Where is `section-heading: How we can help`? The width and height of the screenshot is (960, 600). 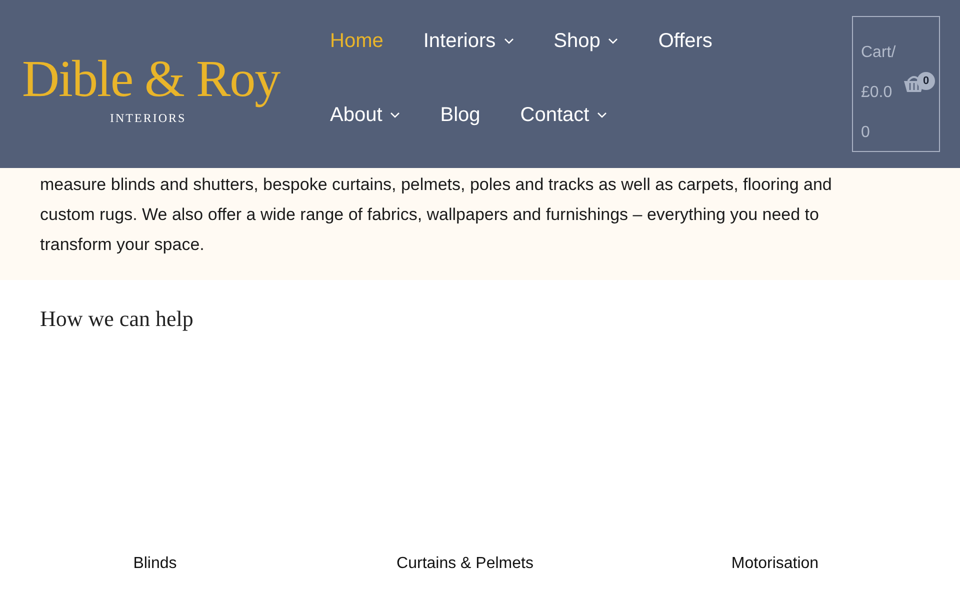
section-heading: How we can help is located at coordinates (117, 319).